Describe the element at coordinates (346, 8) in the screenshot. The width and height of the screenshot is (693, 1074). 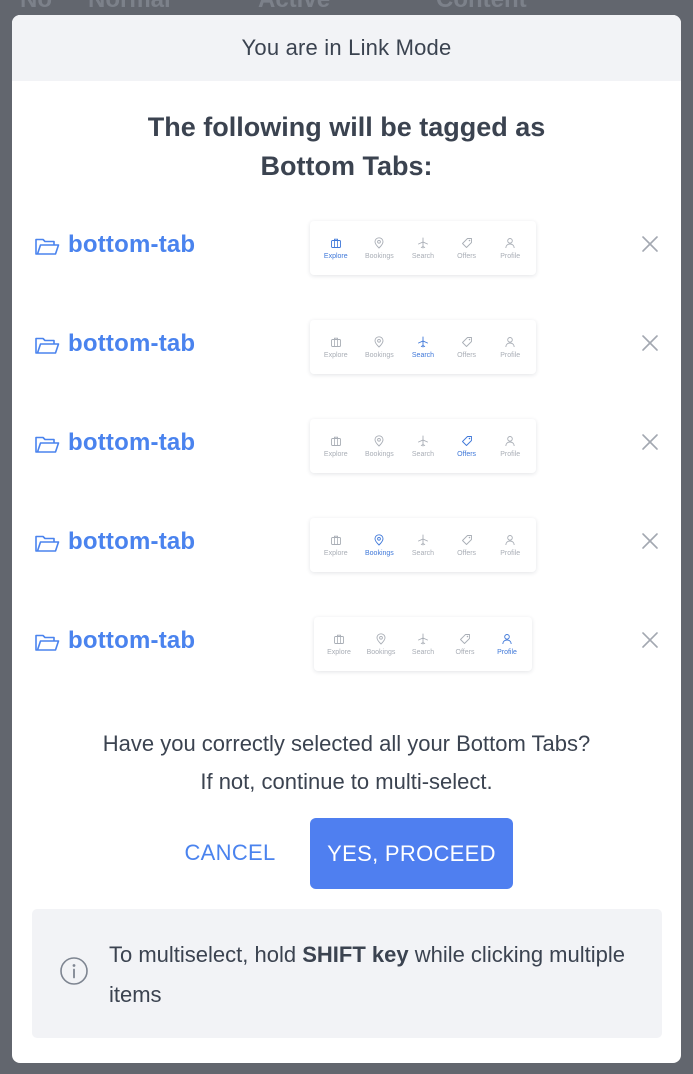
I see `background-table-header: No Normal Active Content` at that location.